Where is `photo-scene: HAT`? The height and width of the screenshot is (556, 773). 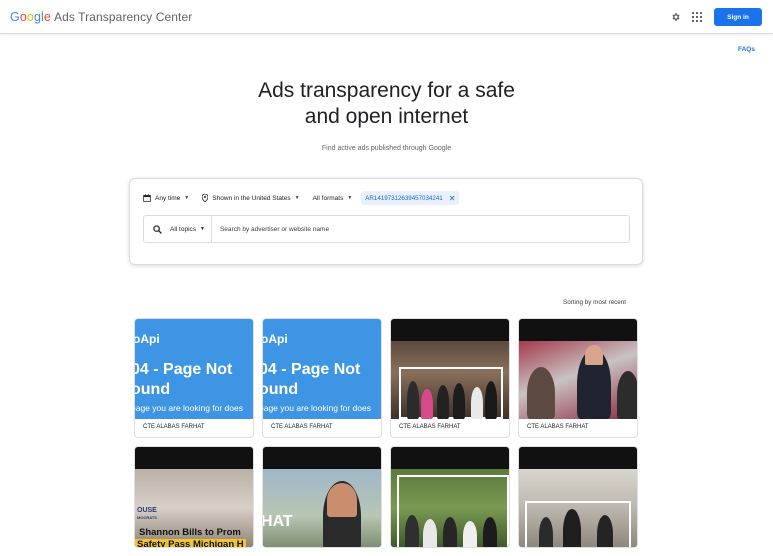
photo-scene: HAT is located at coordinates (322, 508).